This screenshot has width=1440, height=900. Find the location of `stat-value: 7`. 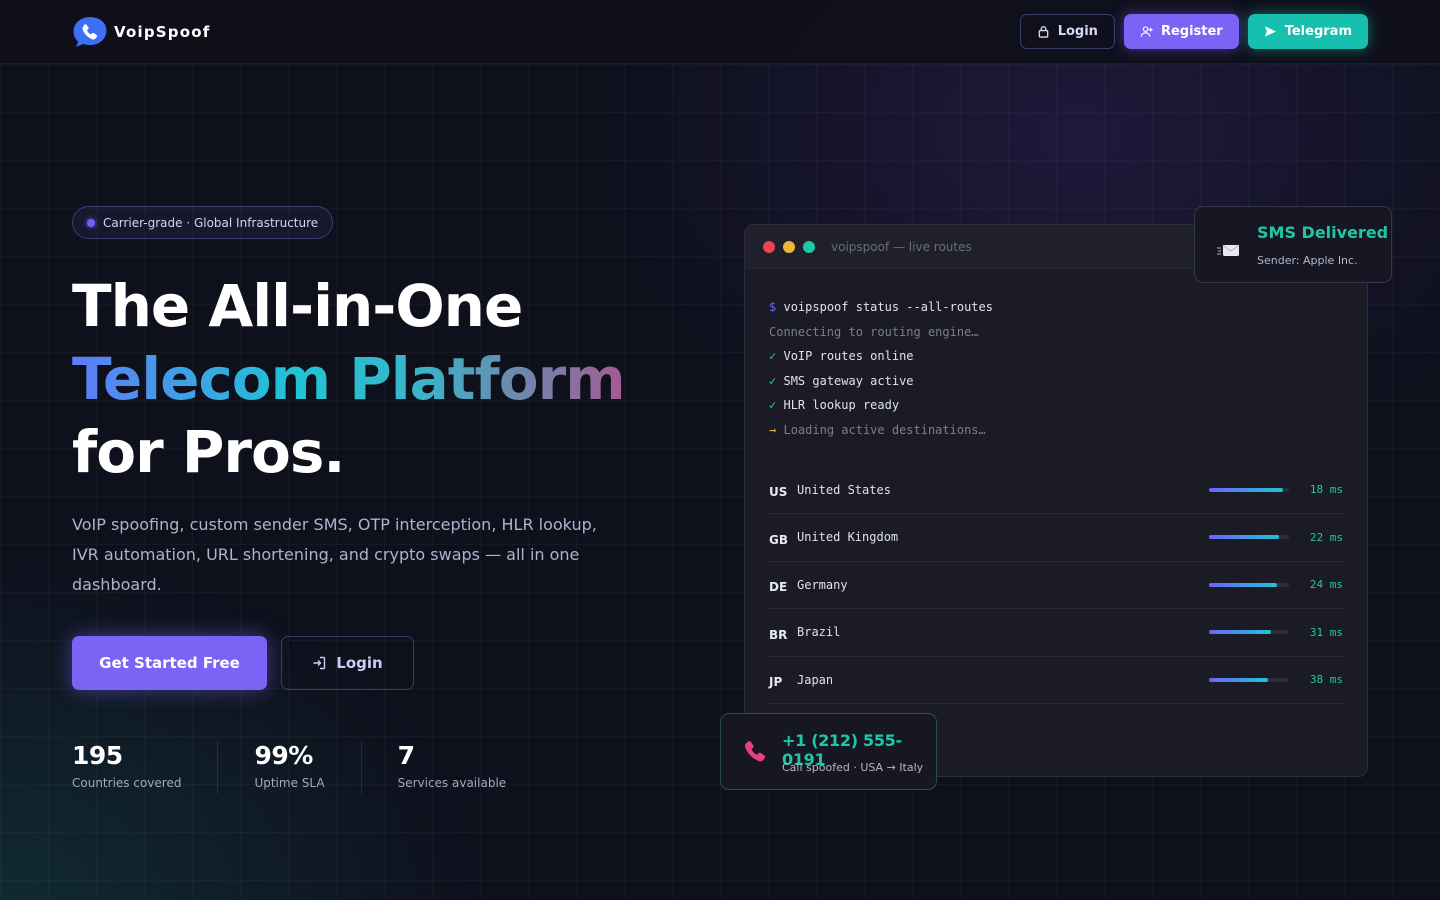

stat-value: 7 is located at coordinates (406, 755).